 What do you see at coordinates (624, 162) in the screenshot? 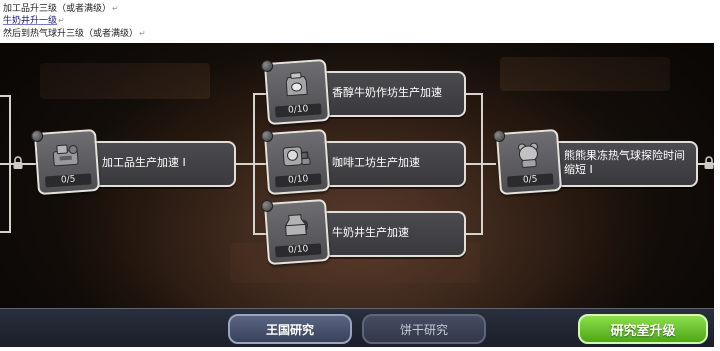
I see `node-label: 熊熊果冻热气球探险时间缩短 Ⅰ` at bounding box center [624, 162].